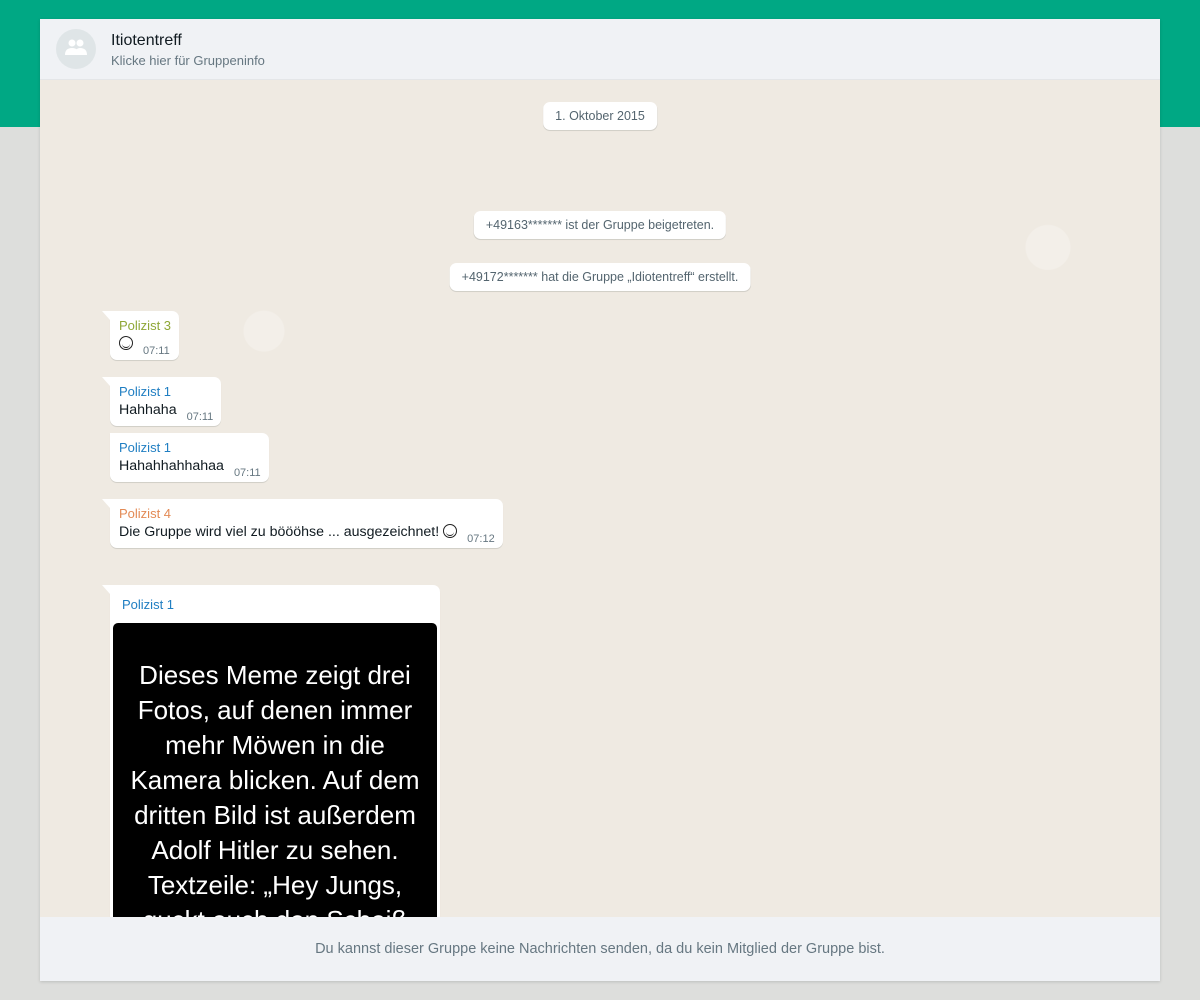 This screenshot has height=1000, width=1200. I want to click on message-text: Hahahhahhahaa, so click(171, 466).